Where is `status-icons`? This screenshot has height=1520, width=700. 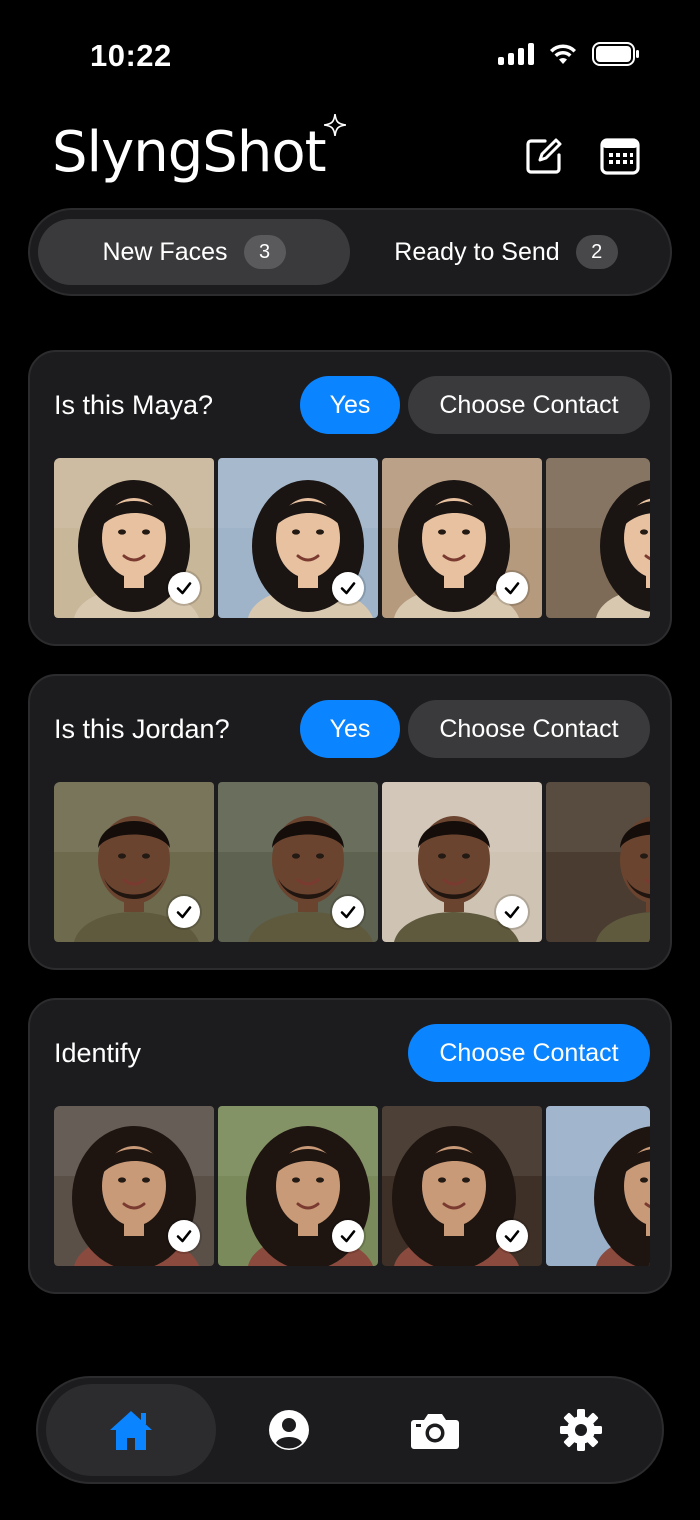 status-icons is located at coordinates (569, 54).